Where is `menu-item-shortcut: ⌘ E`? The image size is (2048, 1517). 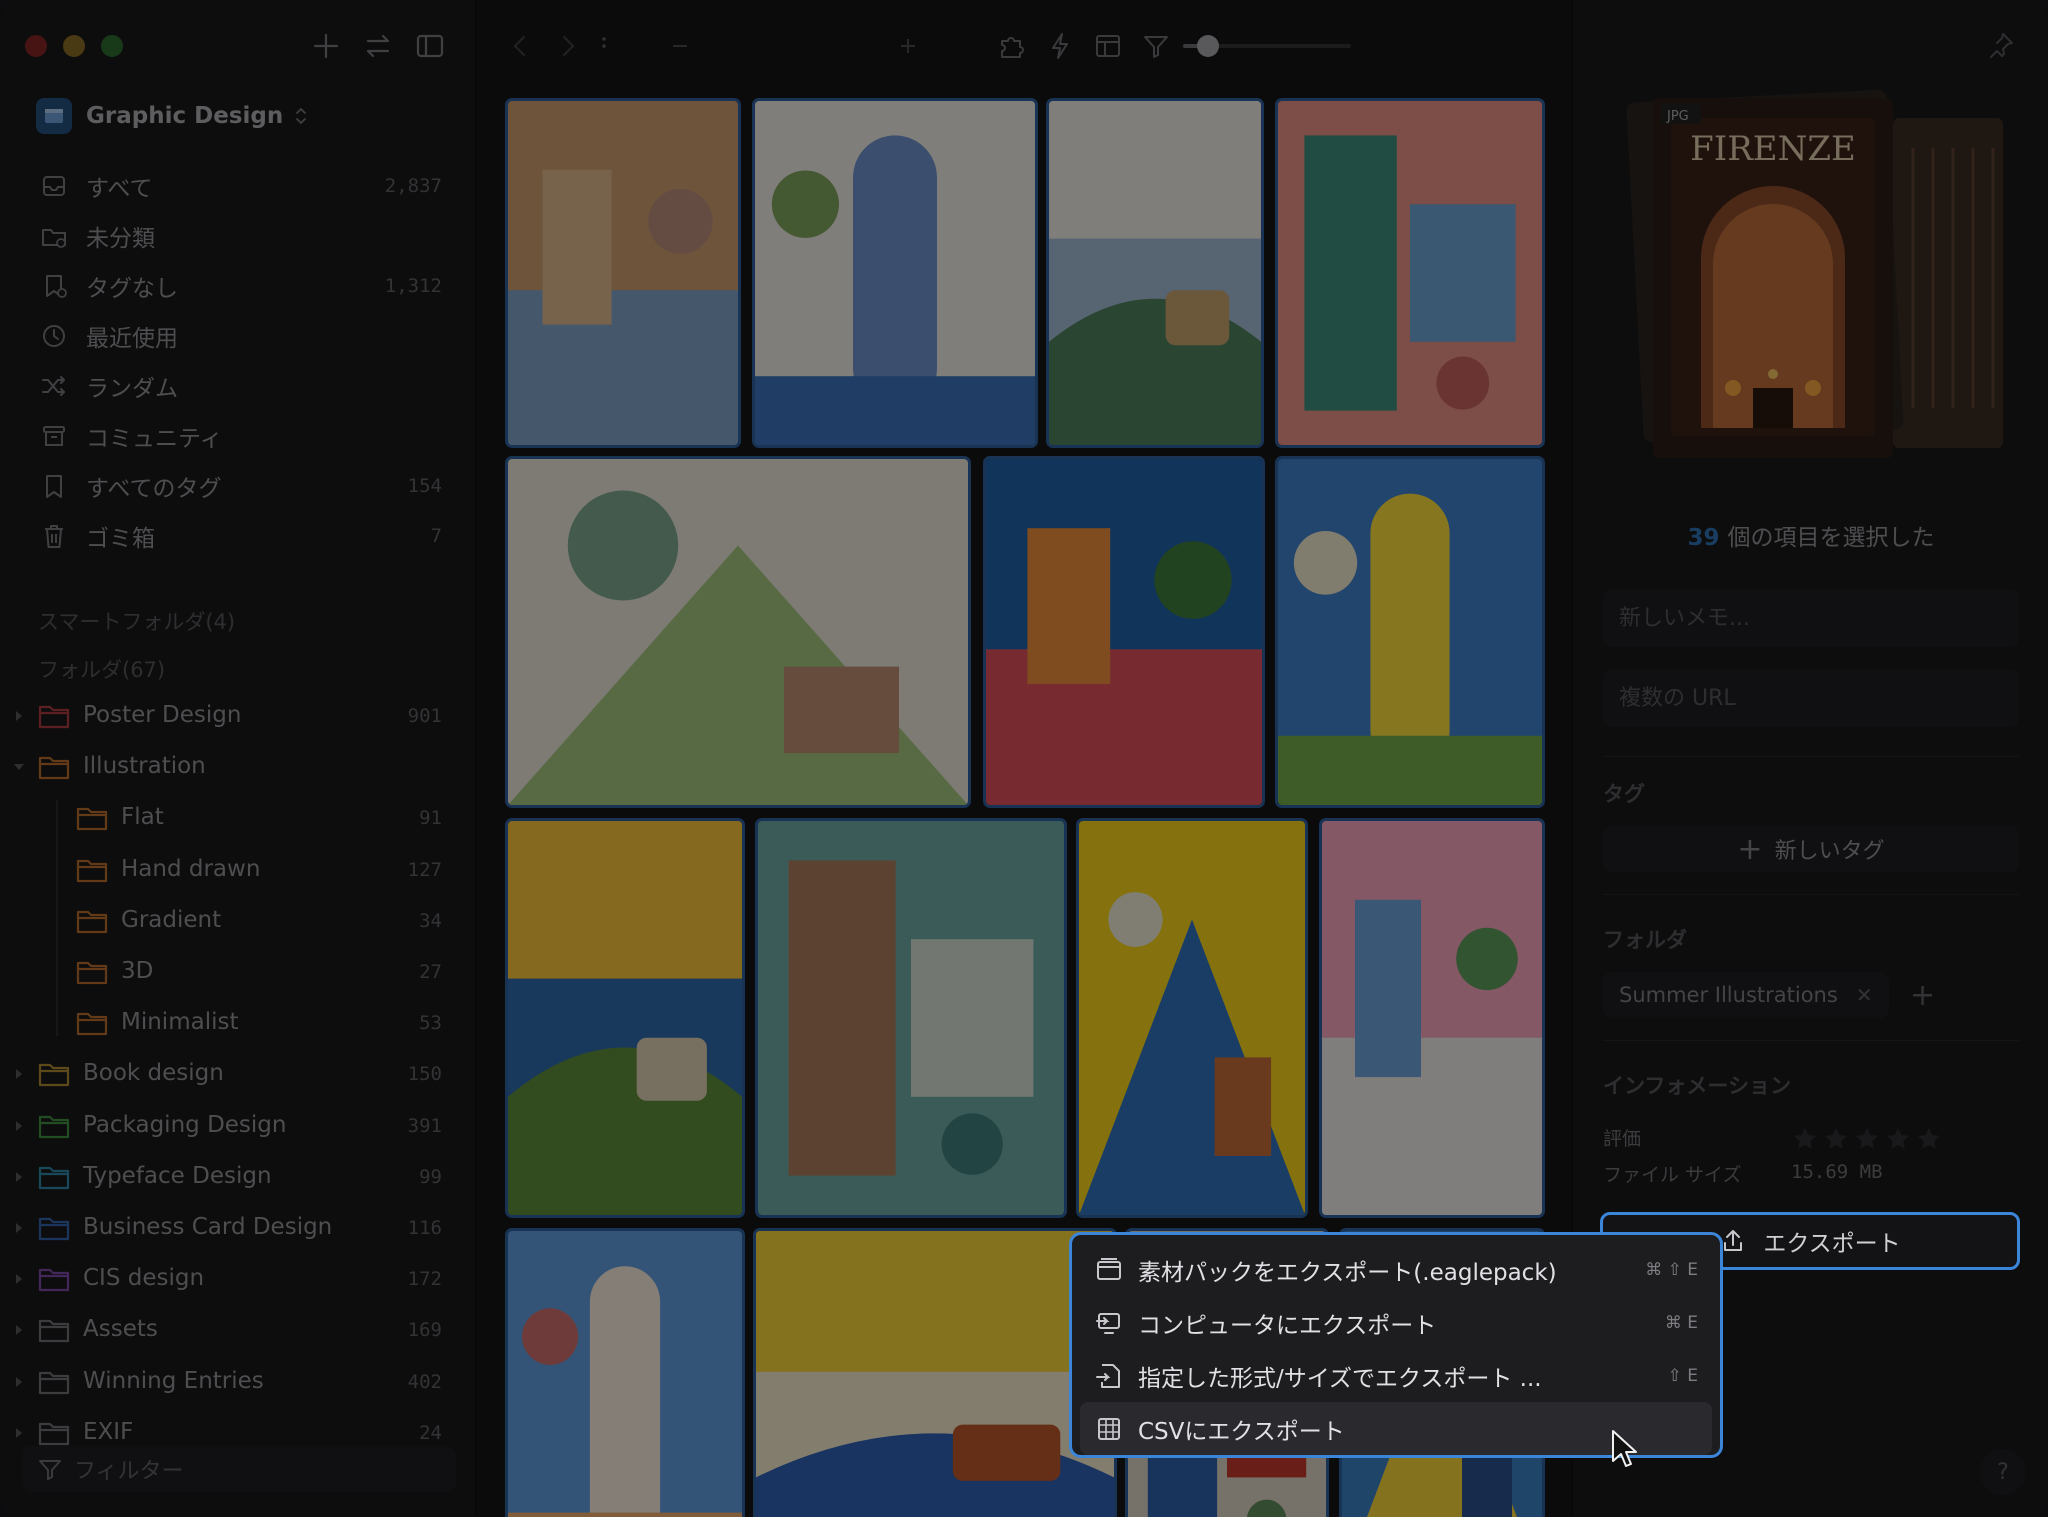
menu-item-shortcut: ⌘ E is located at coordinates (1681, 1322).